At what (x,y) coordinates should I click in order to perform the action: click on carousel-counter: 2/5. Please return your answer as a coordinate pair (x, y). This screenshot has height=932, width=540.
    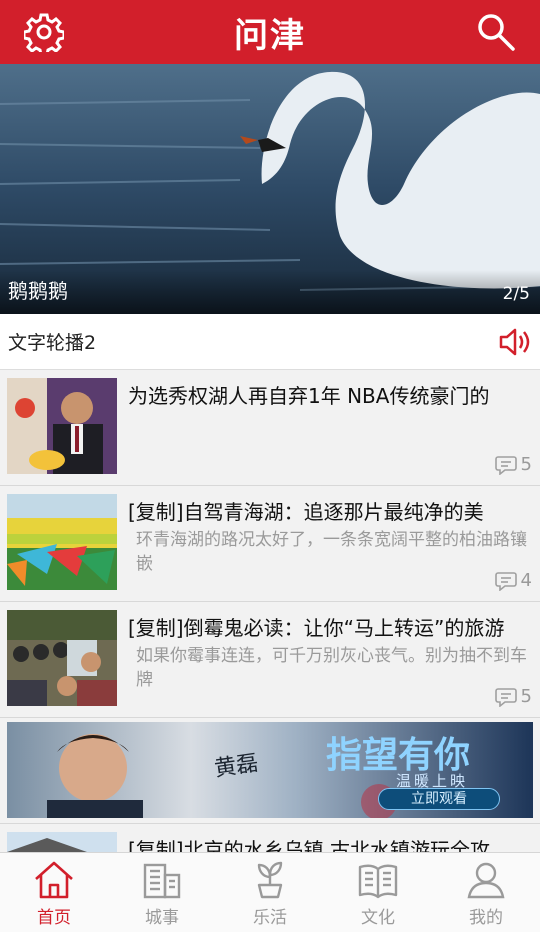
    Looking at the image, I should click on (516, 294).